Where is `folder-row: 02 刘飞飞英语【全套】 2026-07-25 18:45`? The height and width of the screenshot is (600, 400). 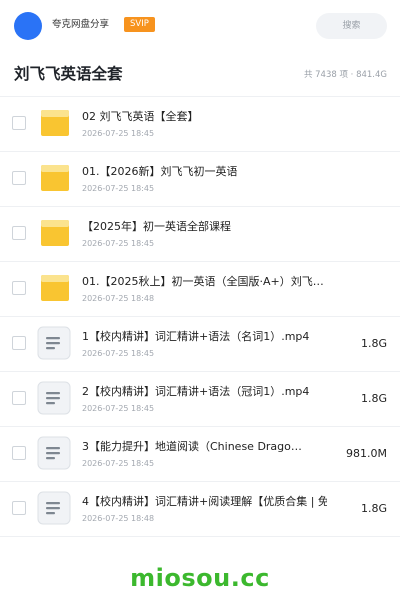
folder-row: 02 刘飞飞英语【全套】 2026-07-25 18:45 is located at coordinates (200, 124).